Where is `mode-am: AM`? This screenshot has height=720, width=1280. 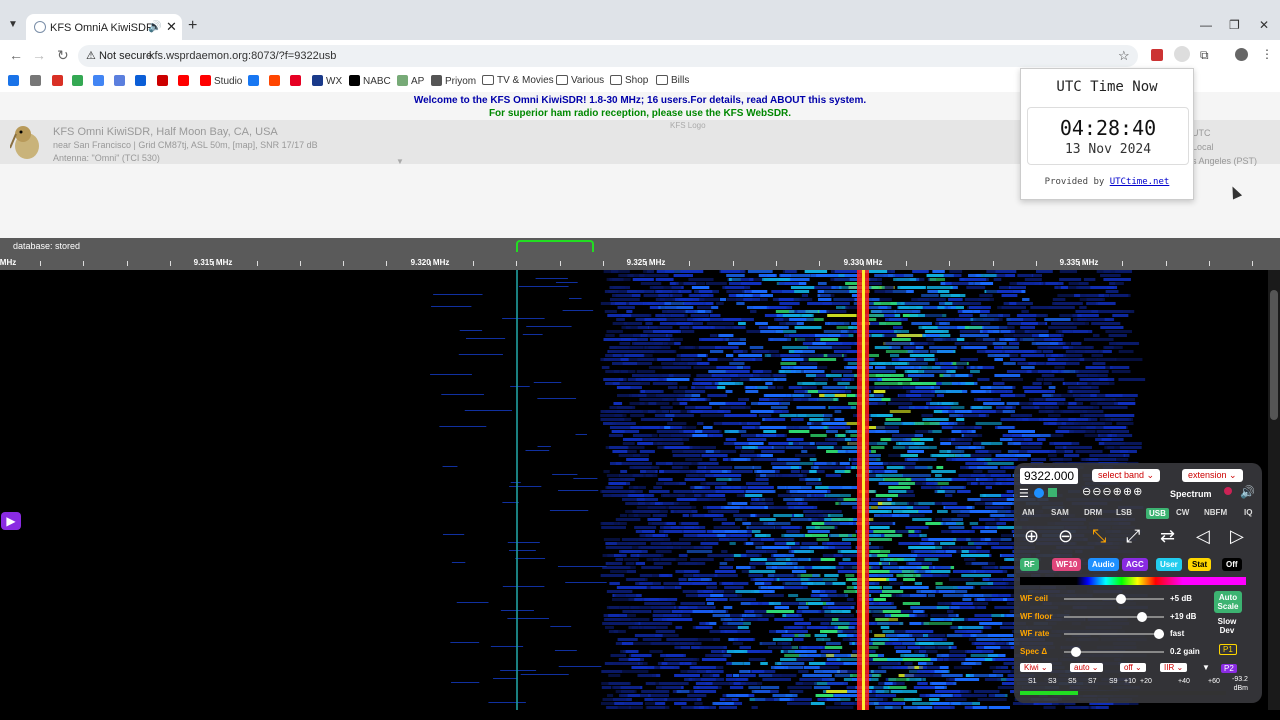
mode-am: AM is located at coordinates (1028, 512).